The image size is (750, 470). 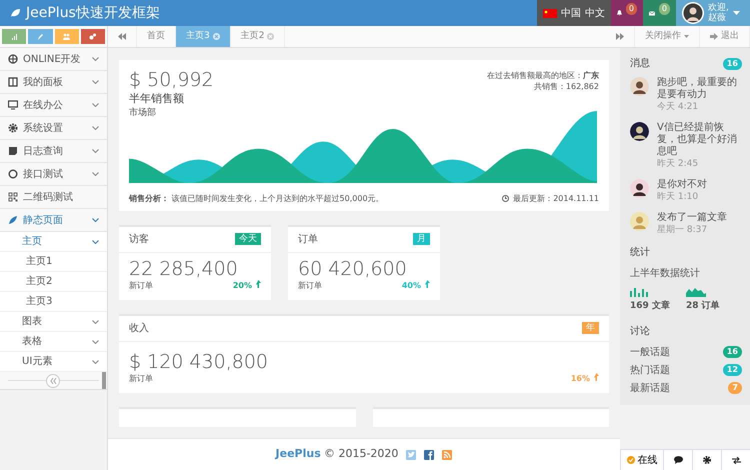 I want to click on menu-item: 主页, so click(x=53, y=242).